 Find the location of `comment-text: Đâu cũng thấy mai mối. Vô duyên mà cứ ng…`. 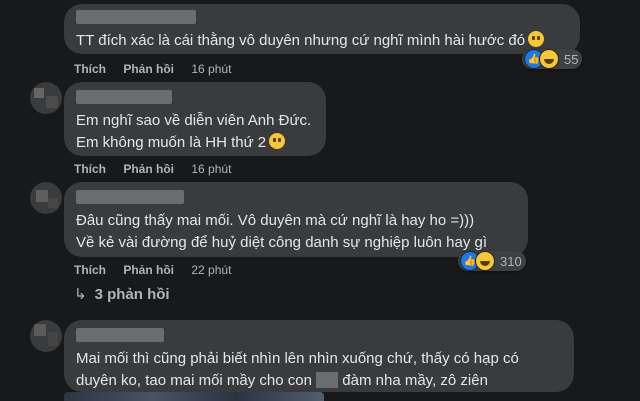

comment-text: Đâu cũng thấy mai mối. Vô duyên mà cứ ng… is located at coordinates (275, 220).